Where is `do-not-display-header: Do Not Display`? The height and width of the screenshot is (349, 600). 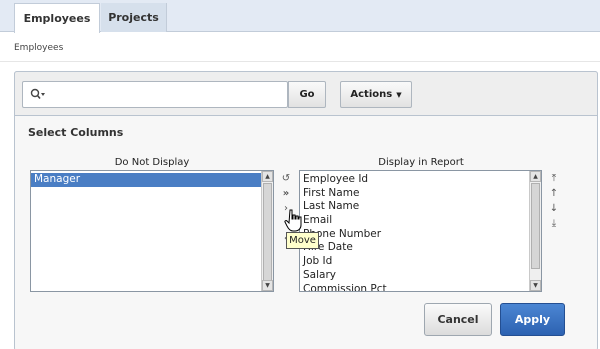
do-not-display-header: Do Not Display is located at coordinates (152, 162).